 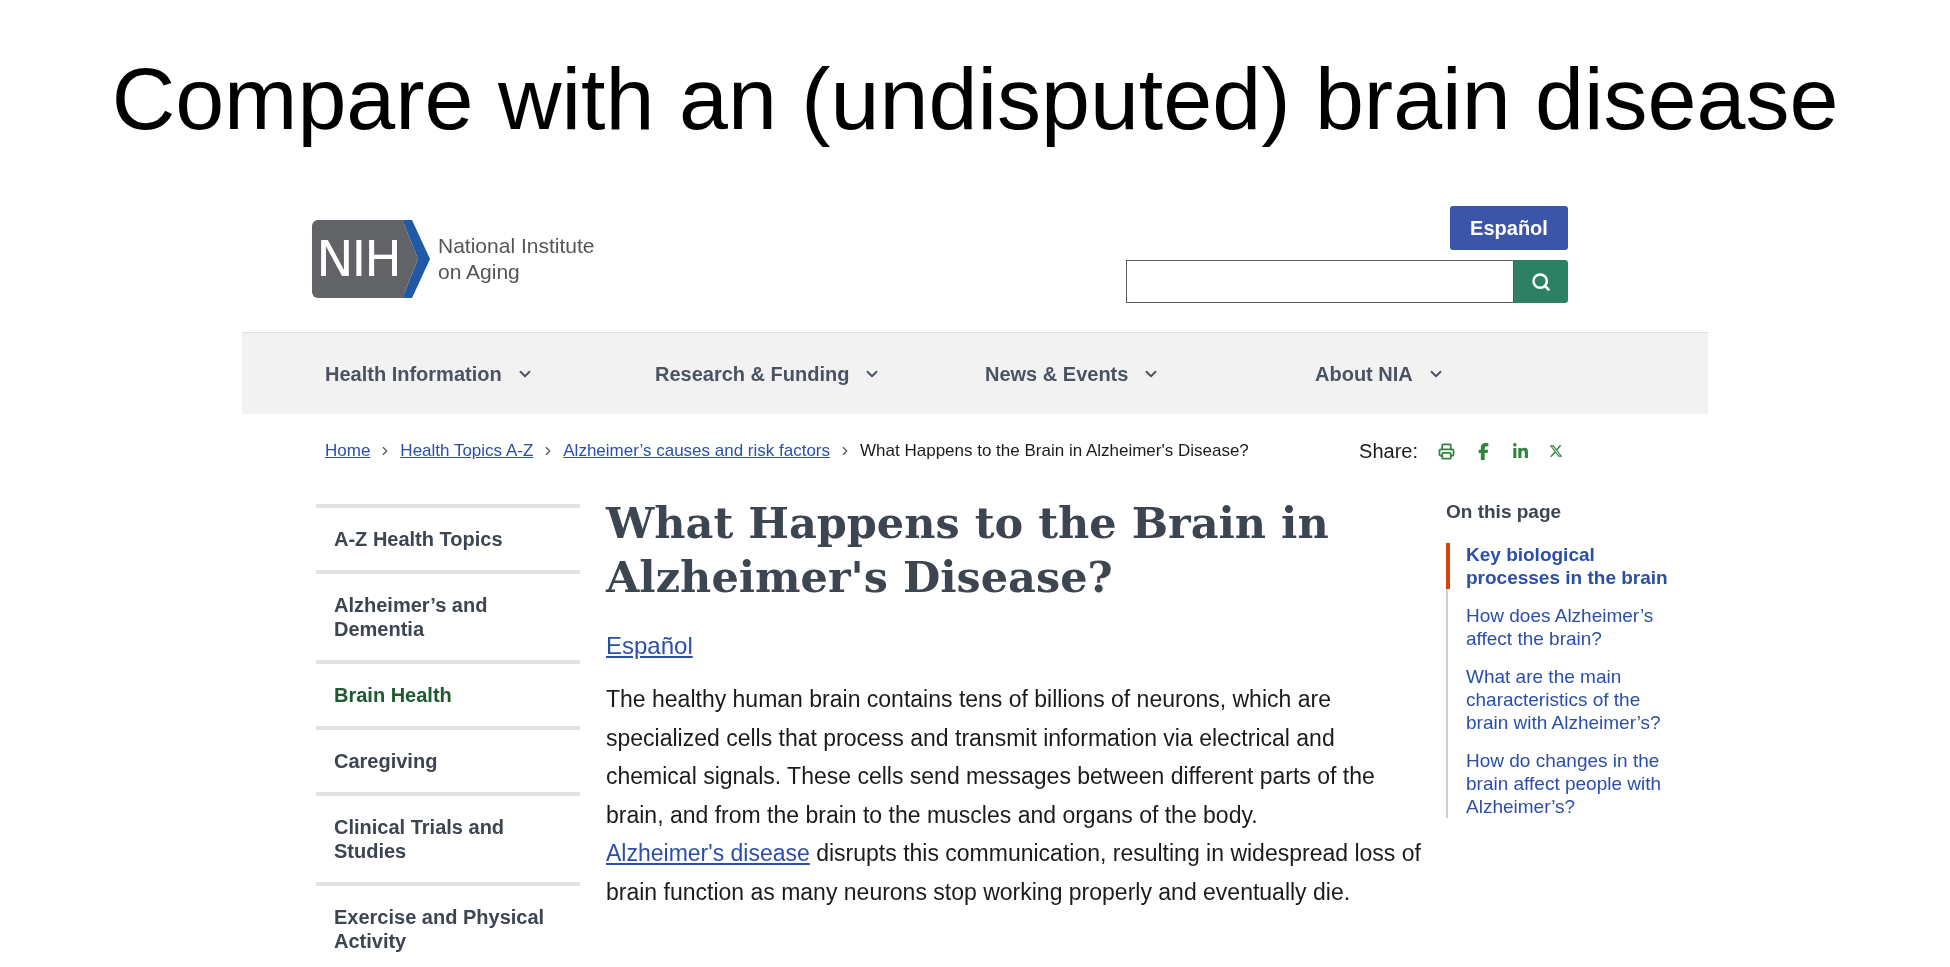 What do you see at coordinates (1388, 451) in the screenshot?
I see `share-label: Share:` at bounding box center [1388, 451].